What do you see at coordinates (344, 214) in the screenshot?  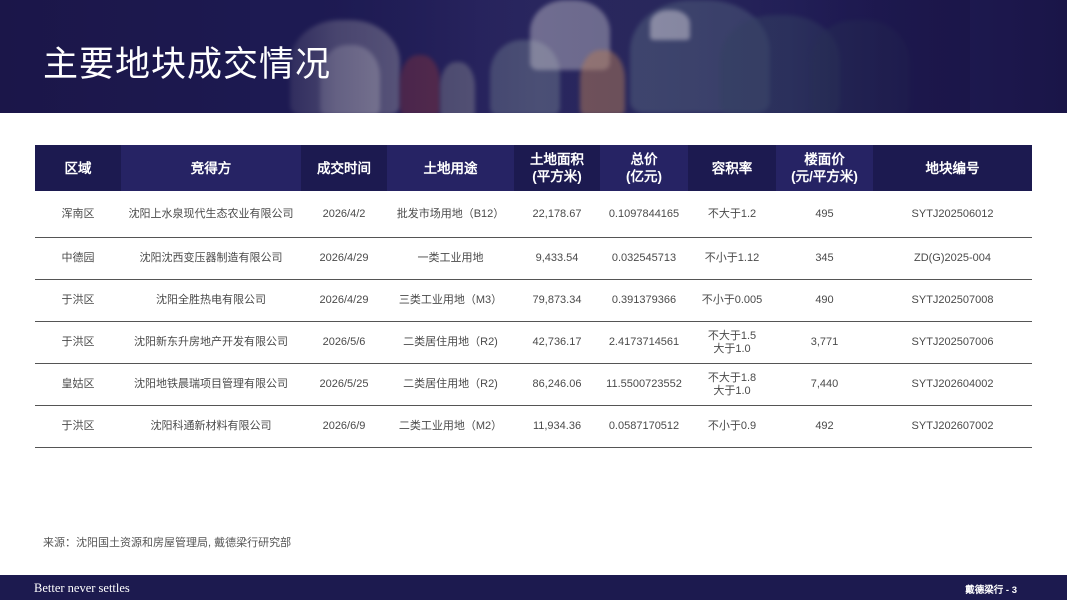 I see `cell-deal-date: 2026/4/2` at bounding box center [344, 214].